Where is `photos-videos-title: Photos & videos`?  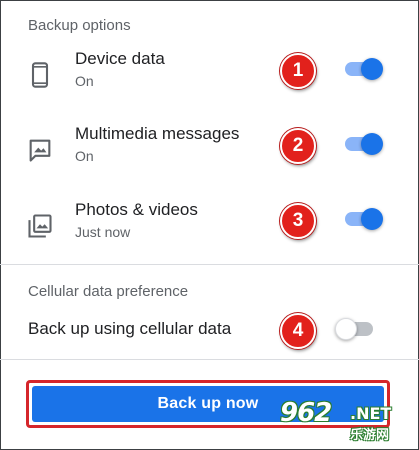
photos-videos-title: Photos & videos is located at coordinates (136, 209).